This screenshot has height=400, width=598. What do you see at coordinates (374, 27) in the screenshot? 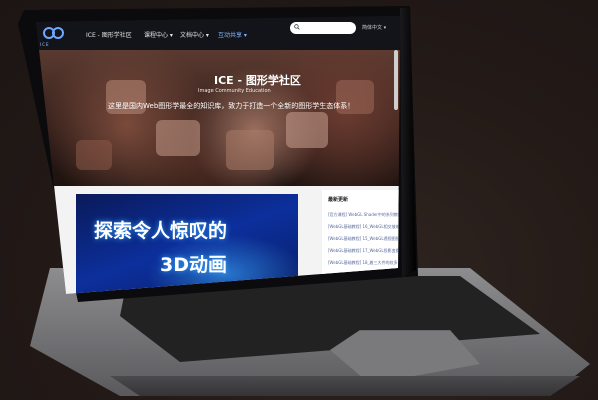
I see `language-select: 简体中文 ▾` at bounding box center [374, 27].